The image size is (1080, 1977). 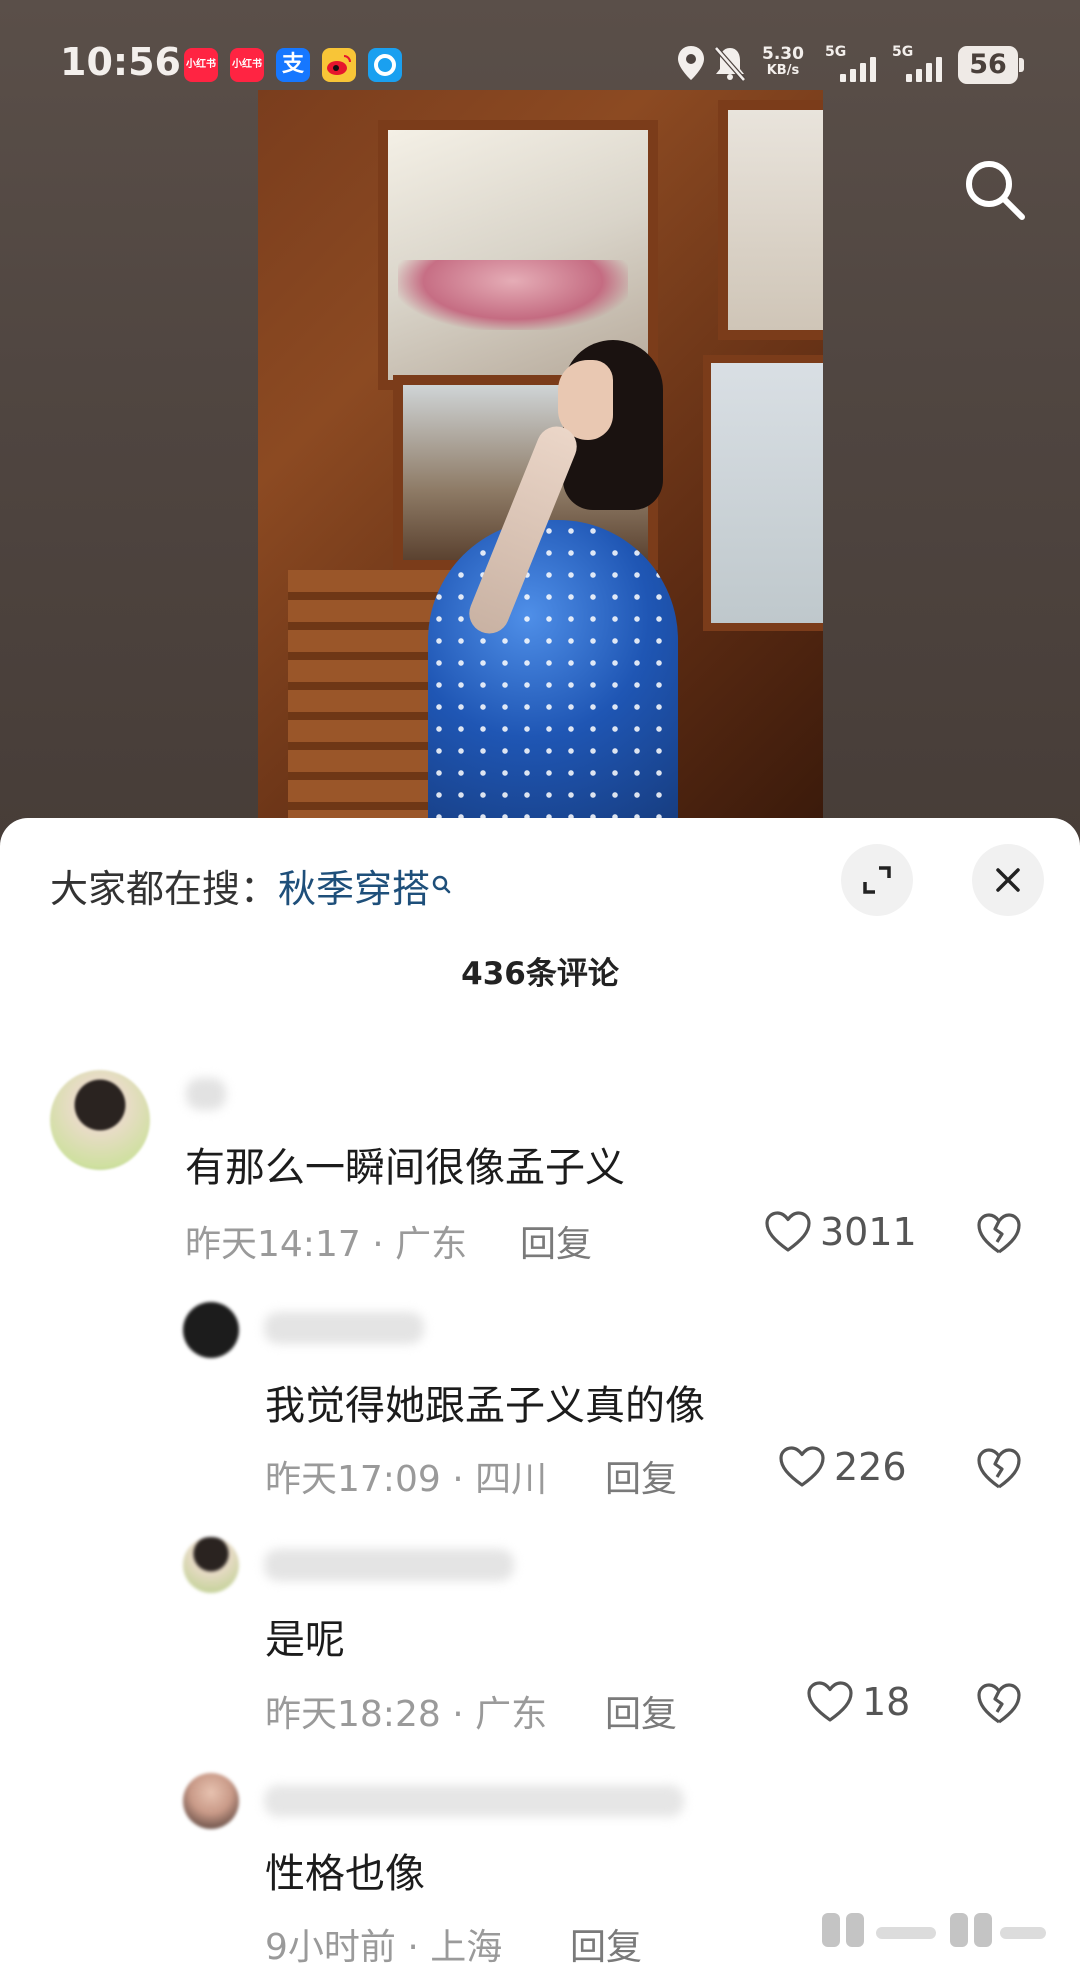 I want to click on expand-icon, so click(x=877, y=880).